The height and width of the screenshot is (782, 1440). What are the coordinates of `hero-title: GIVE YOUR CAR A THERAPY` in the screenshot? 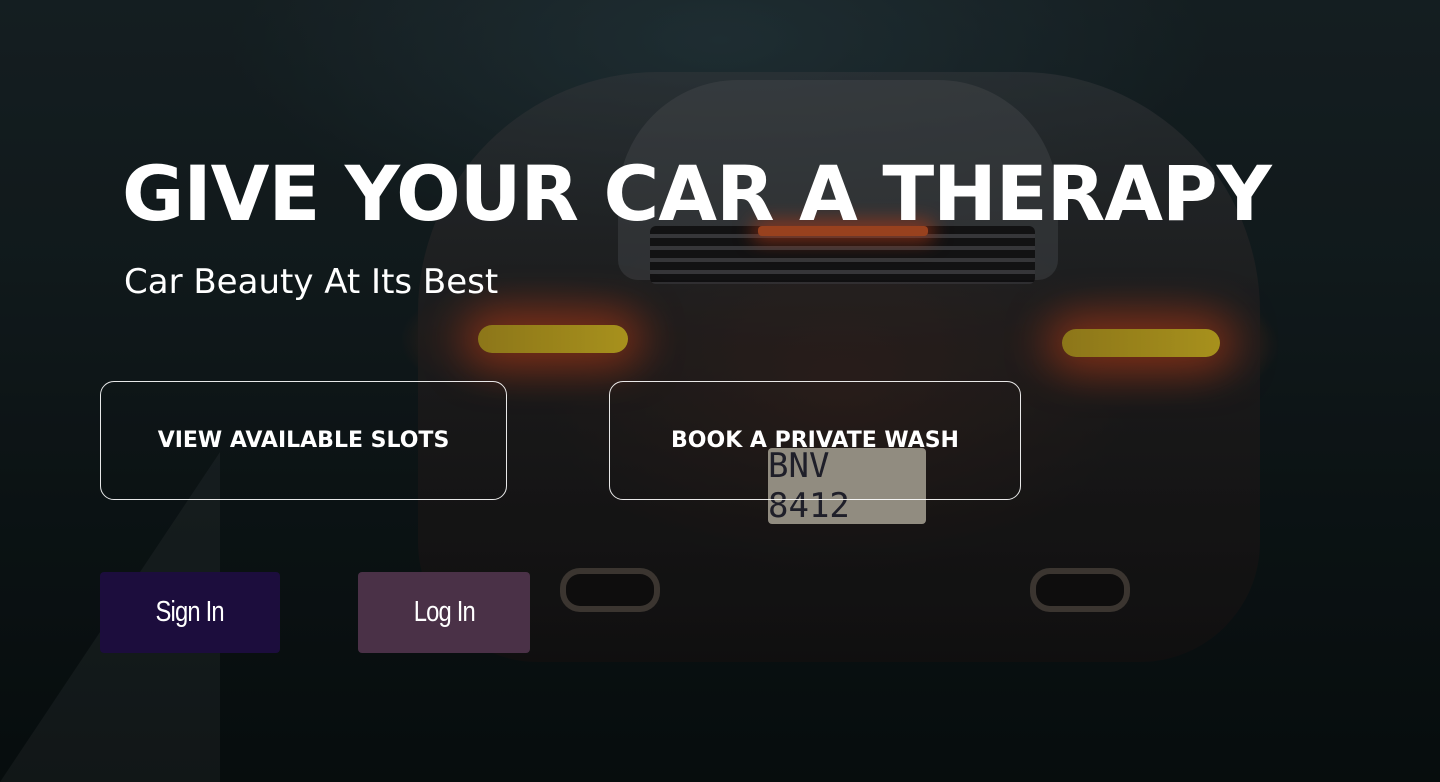 It's located at (697, 193).